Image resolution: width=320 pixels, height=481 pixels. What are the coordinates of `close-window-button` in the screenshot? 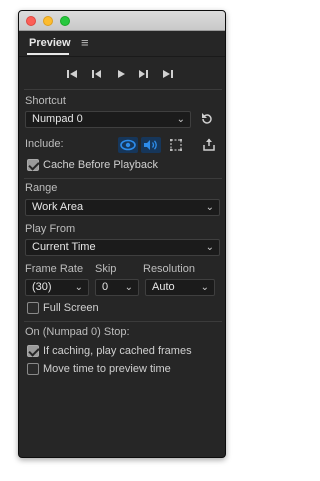 It's located at (31, 21).